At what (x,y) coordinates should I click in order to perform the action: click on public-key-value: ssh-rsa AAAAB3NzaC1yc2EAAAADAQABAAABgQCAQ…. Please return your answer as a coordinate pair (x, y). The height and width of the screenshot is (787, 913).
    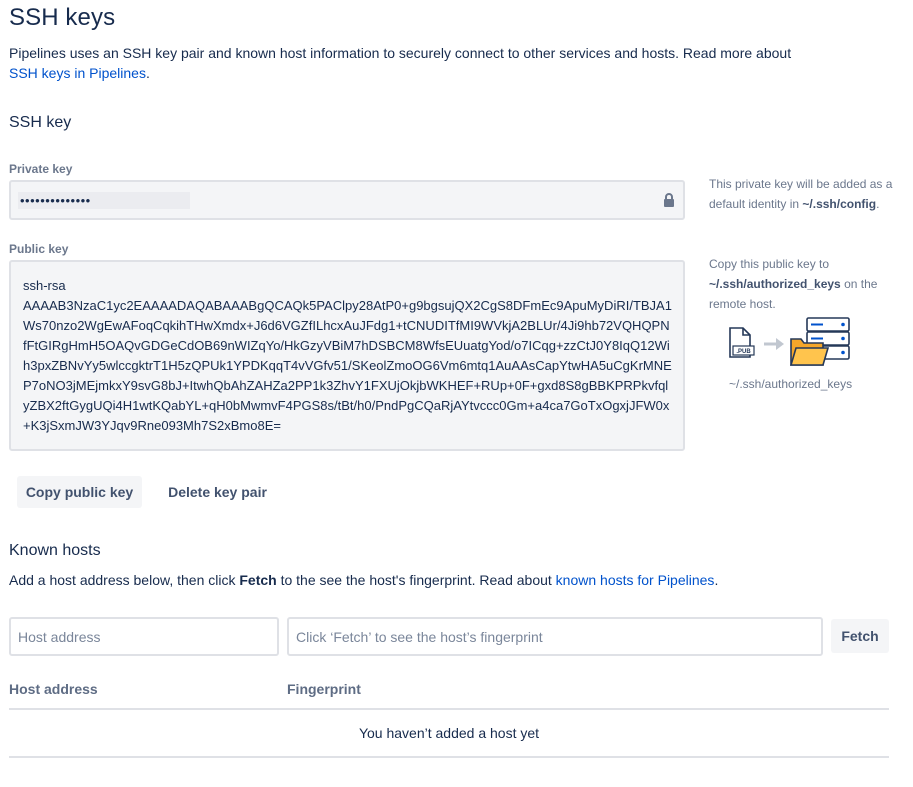
    Looking at the image, I should click on (347, 355).